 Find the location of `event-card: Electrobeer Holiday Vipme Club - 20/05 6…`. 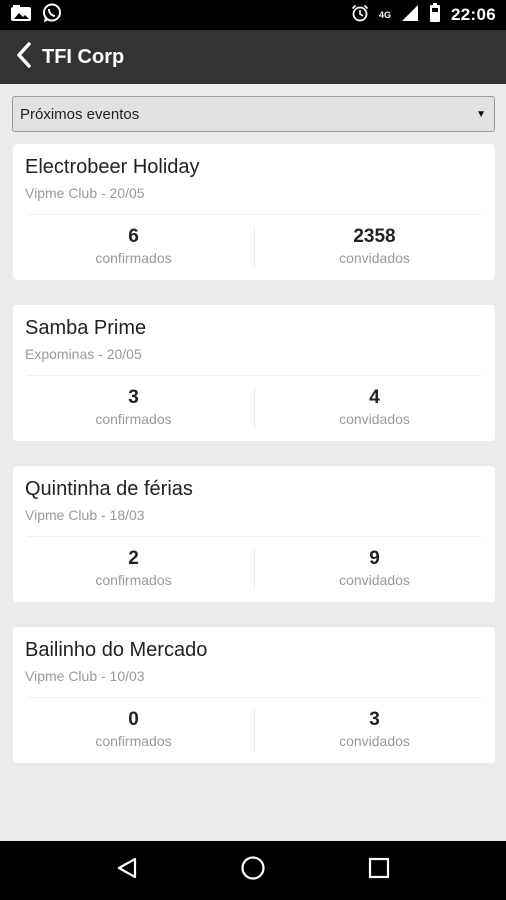

event-card: Electrobeer Holiday Vipme Club - 20/05 6… is located at coordinates (254, 212).